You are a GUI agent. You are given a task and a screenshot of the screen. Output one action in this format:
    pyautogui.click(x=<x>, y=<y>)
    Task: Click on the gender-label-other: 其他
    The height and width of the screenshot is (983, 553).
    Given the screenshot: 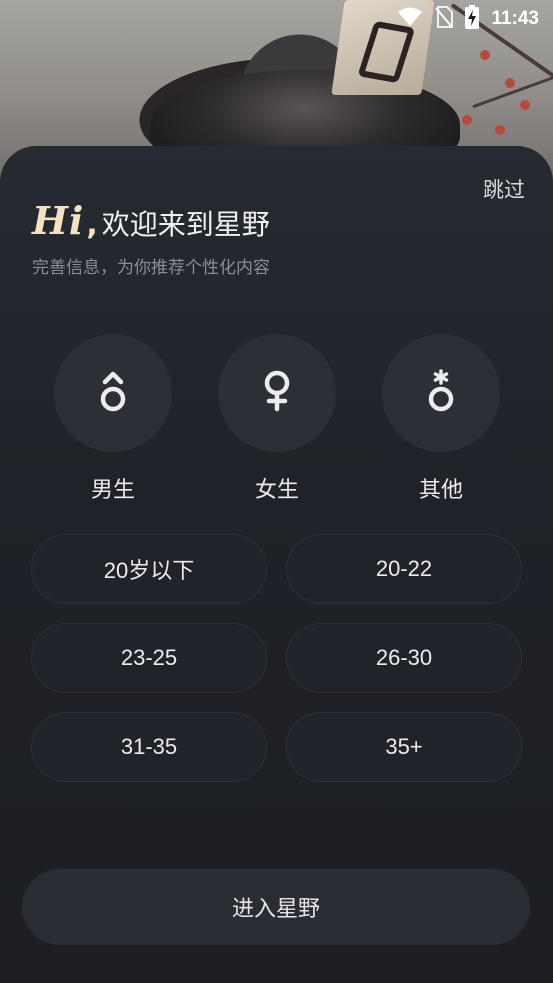 What is the action you would take?
    pyautogui.click(x=440, y=490)
    